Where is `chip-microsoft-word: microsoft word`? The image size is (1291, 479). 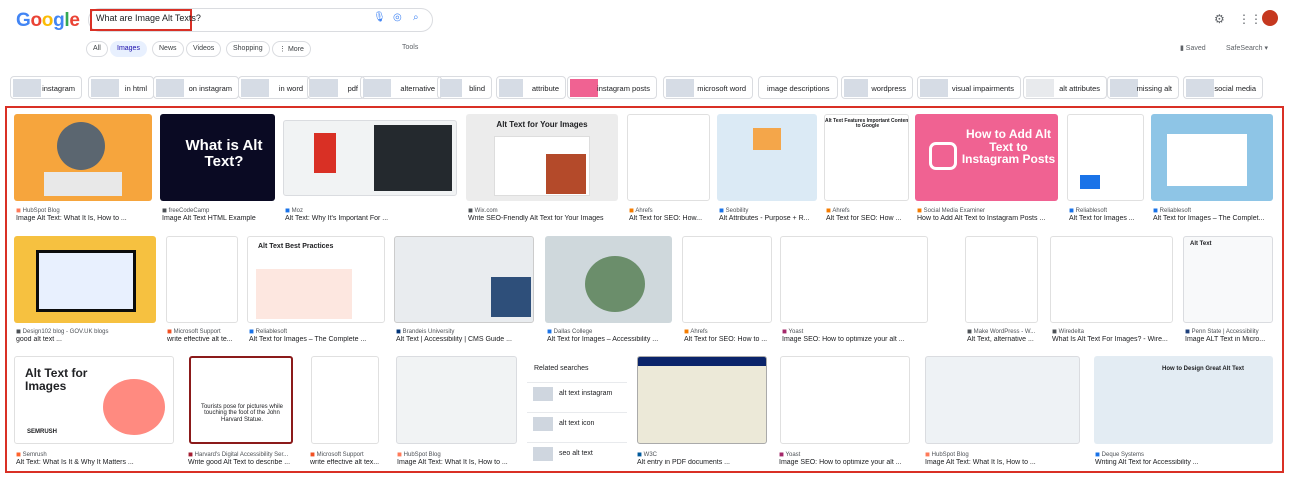
chip-microsoft-word: microsoft word is located at coordinates (708, 87).